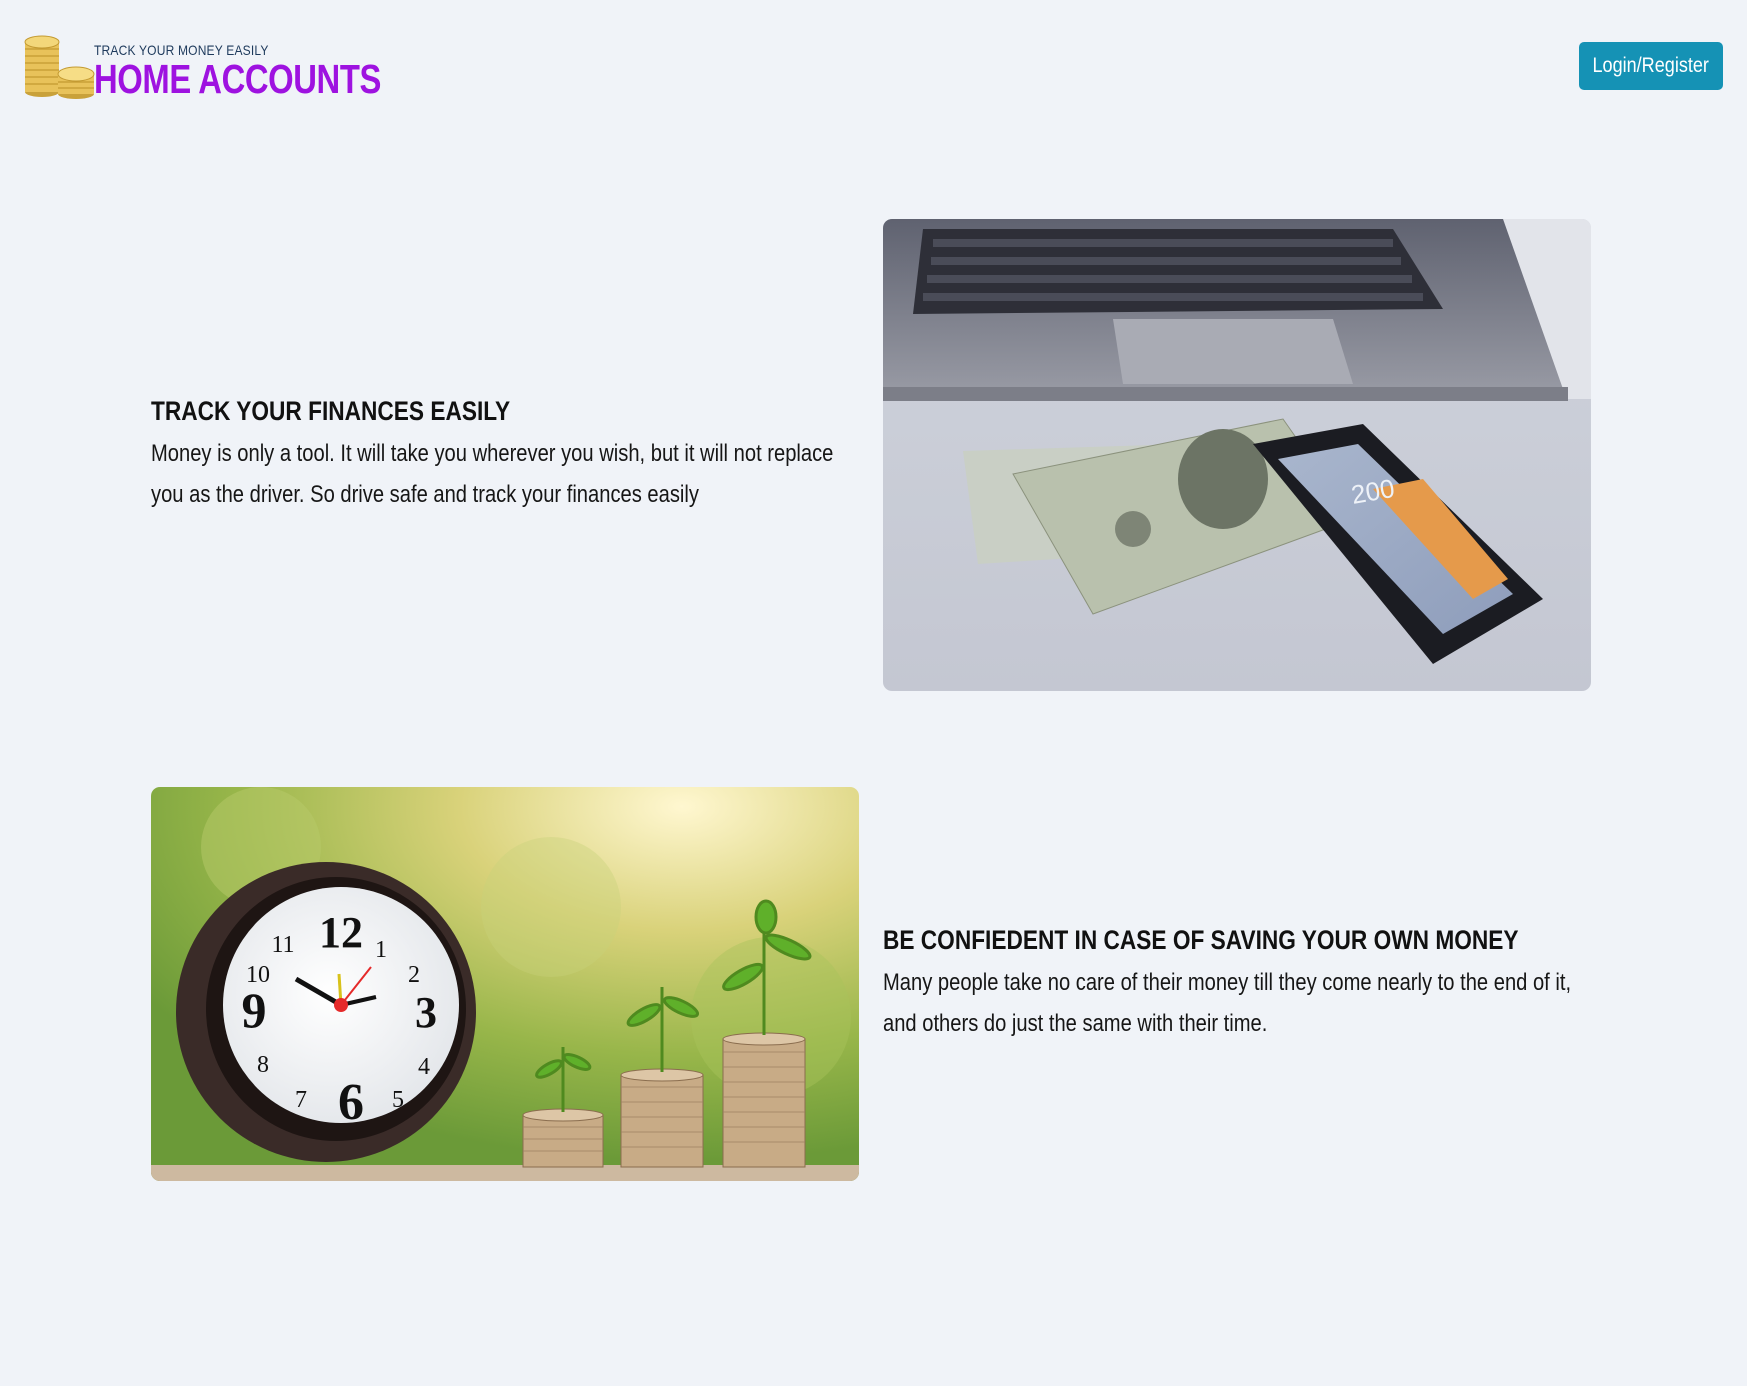  Describe the element at coordinates (237, 79) in the screenshot. I see `brand-title: HOME ACCOUNTS` at that location.